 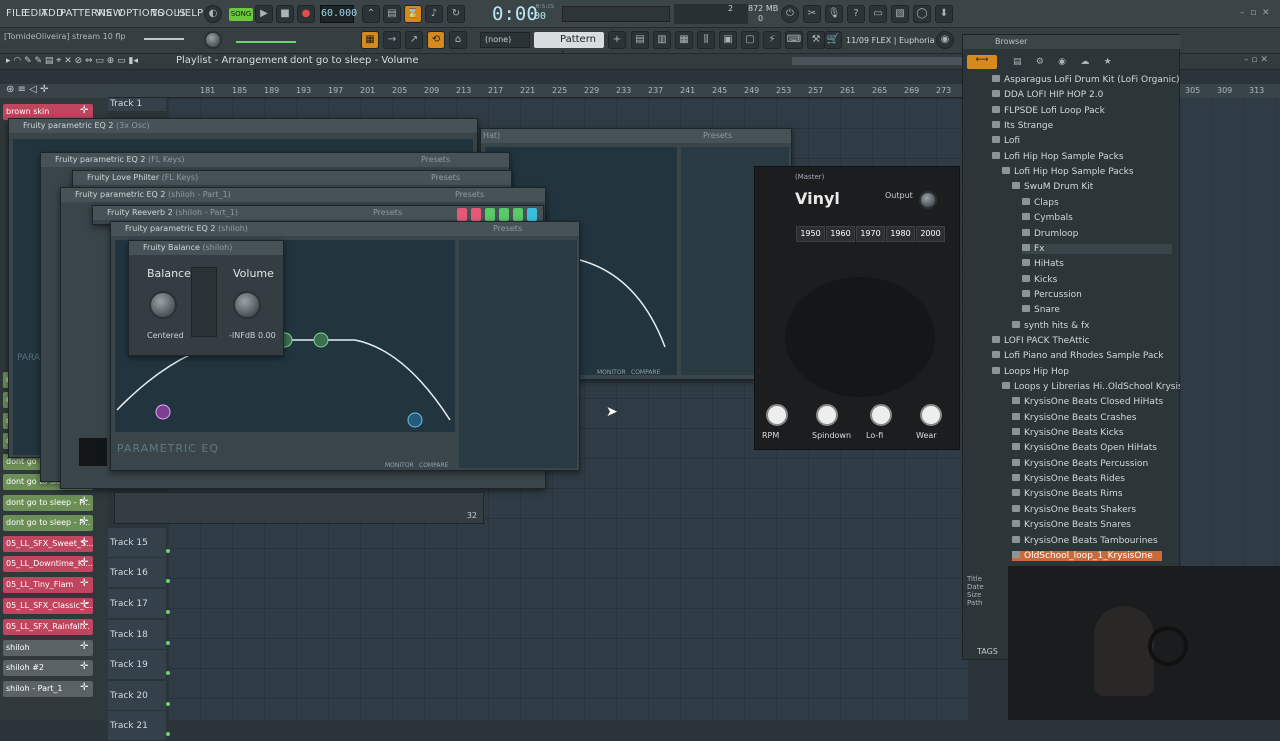 I want to click on browser-item: KrysisOne Beats Tambourines, so click(x=1085, y=540).